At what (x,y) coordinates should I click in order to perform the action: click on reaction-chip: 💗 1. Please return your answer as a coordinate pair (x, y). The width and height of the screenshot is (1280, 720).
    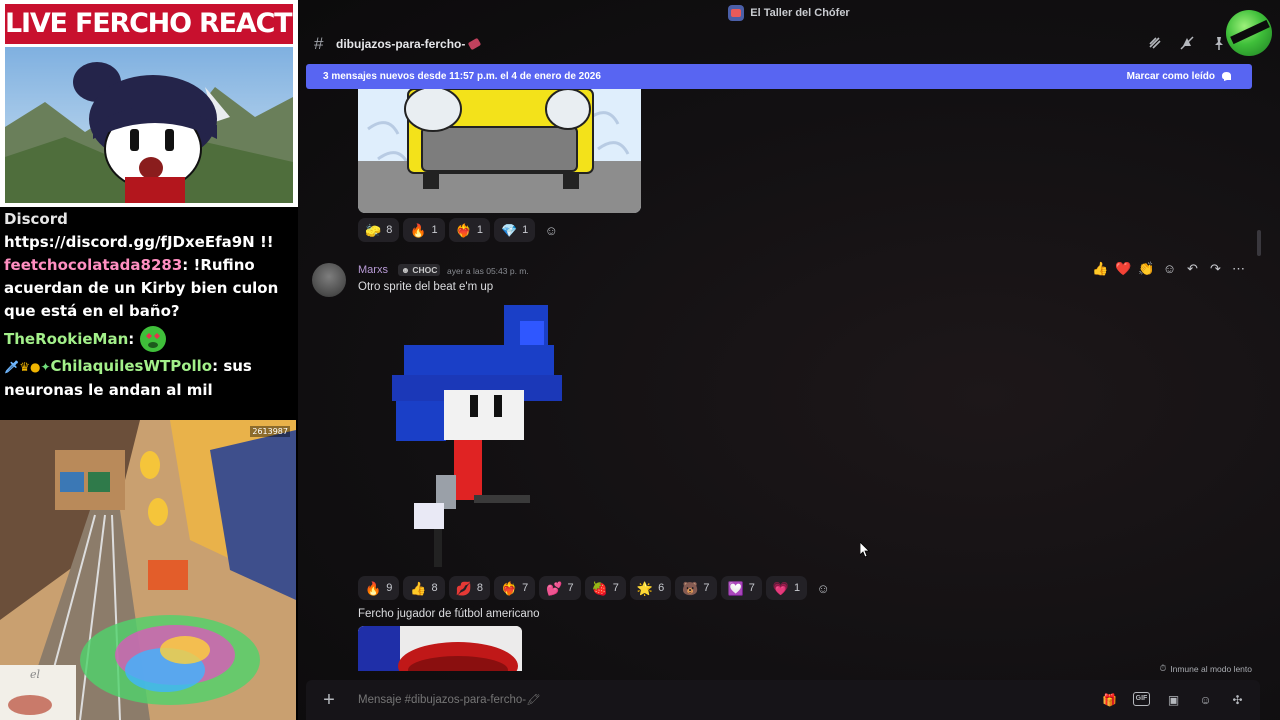
    Looking at the image, I should click on (786, 588).